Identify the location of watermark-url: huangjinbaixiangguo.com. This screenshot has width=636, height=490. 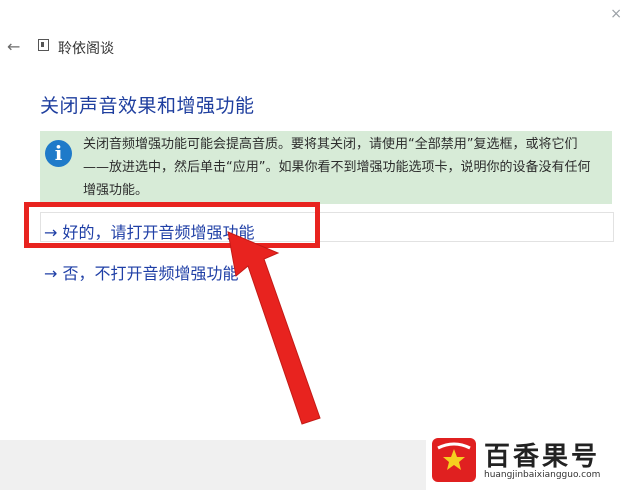
(542, 475).